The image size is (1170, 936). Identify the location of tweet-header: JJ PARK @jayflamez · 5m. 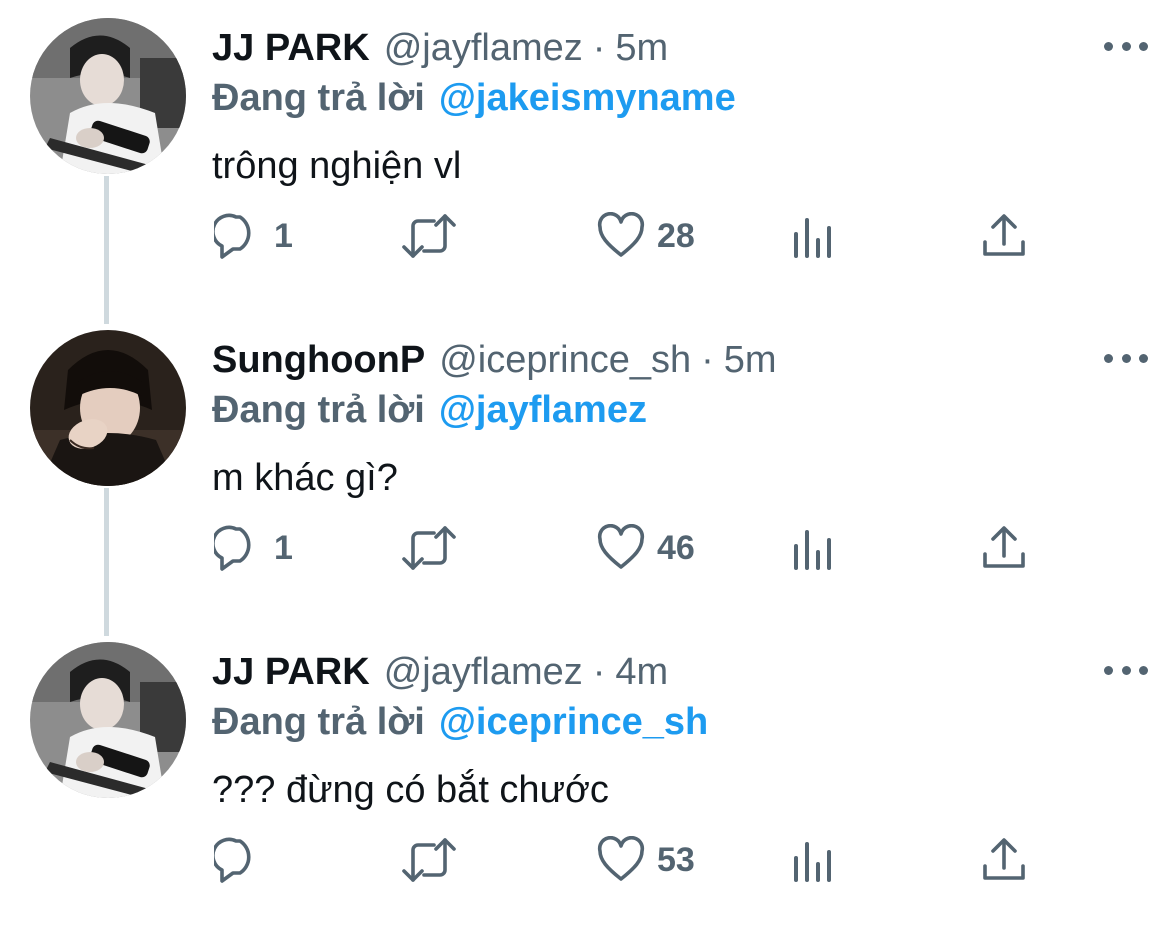
(440, 48).